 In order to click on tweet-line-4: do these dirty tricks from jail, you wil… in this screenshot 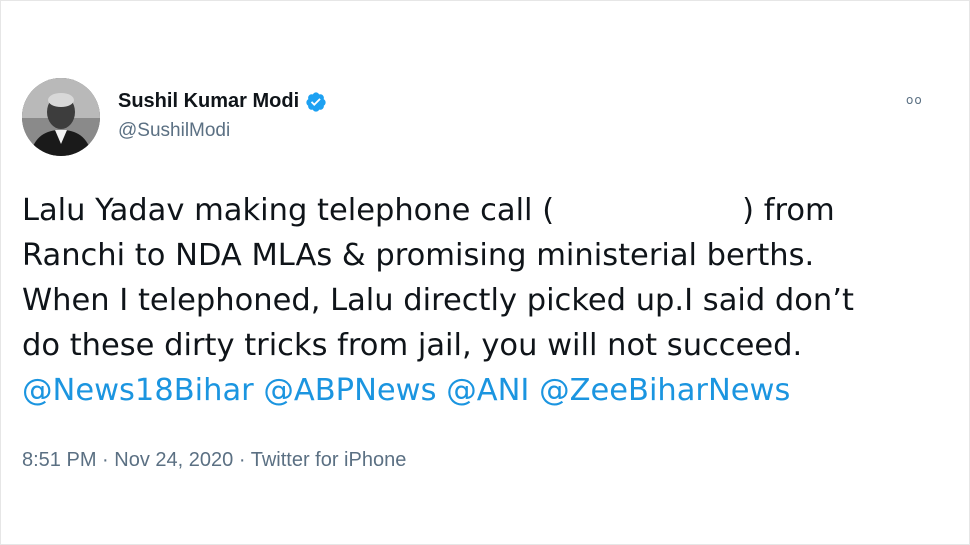, I will do `click(412, 345)`.